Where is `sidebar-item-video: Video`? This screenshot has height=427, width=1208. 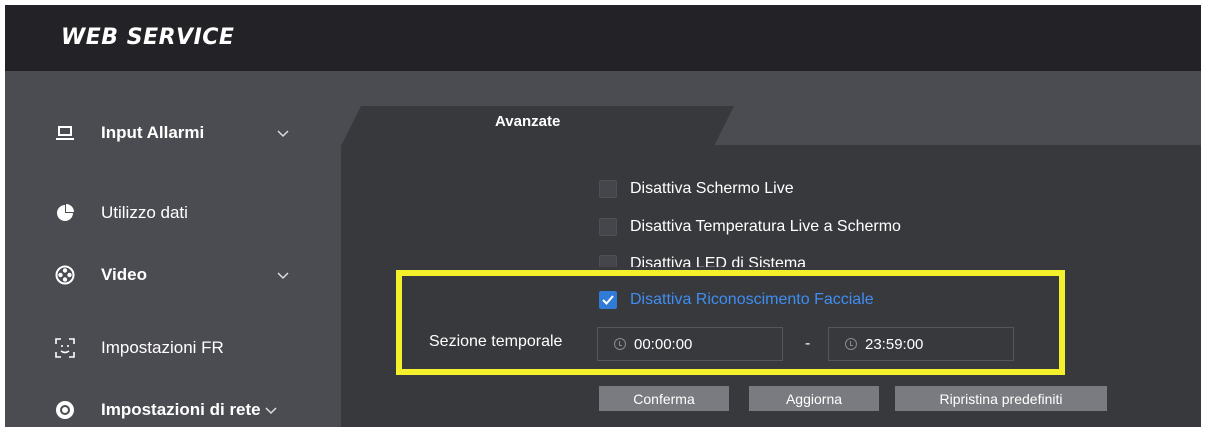 sidebar-item-video: Video is located at coordinates (165, 275).